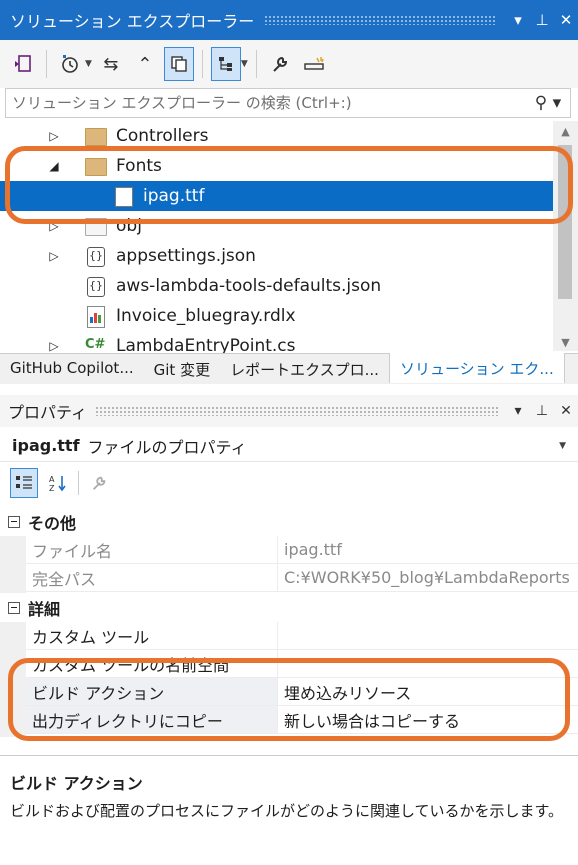 This screenshot has width=578, height=865. What do you see at coordinates (152, 577) in the screenshot?
I see `property-name: 完全パス` at bounding box center [152, 577].